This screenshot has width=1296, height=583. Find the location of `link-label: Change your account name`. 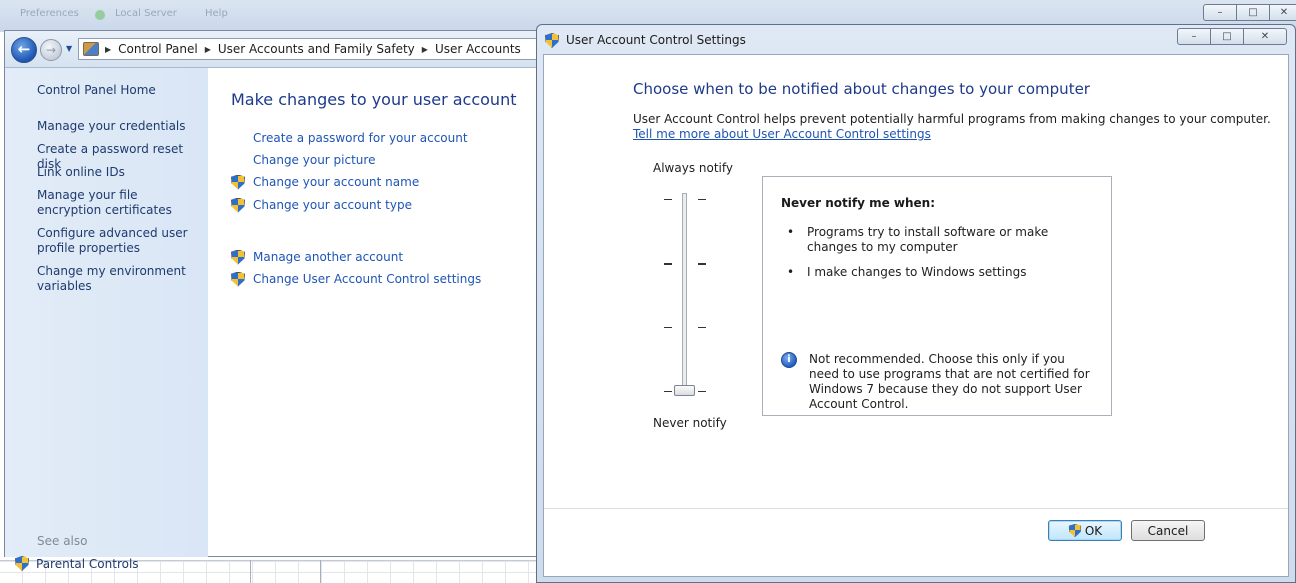

link-label: Change your account name is located at coordinates (336, 182).